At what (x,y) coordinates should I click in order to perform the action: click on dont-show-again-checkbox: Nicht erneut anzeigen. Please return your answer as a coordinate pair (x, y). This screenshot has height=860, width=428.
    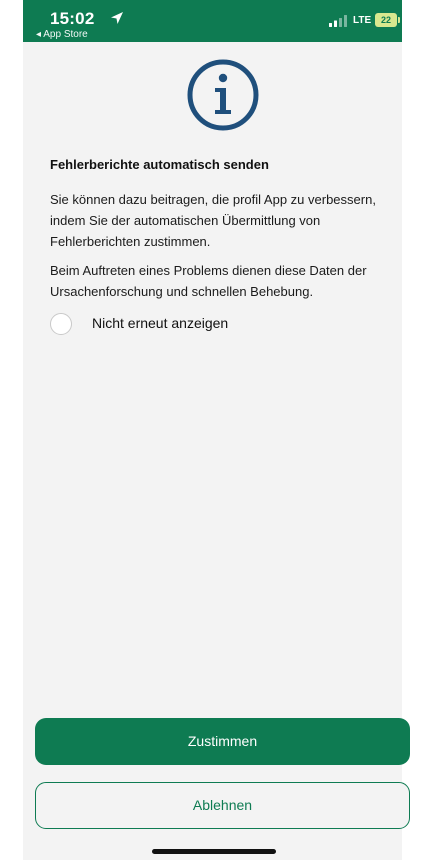
    Looking at the image, I should click on (200, 325).